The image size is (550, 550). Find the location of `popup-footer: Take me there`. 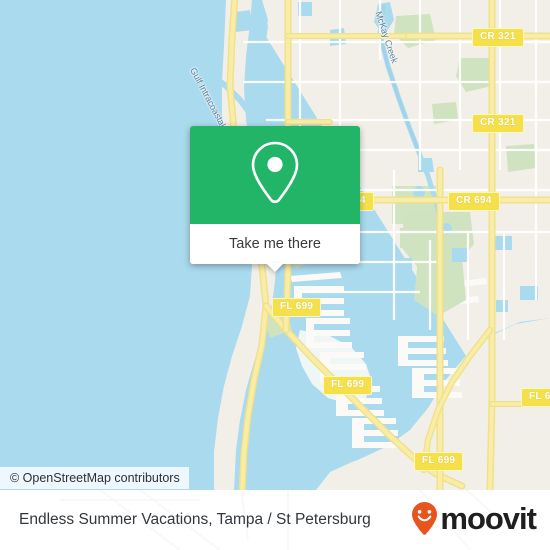

popup-footer: Take me there is located at coordinates (275, 248).